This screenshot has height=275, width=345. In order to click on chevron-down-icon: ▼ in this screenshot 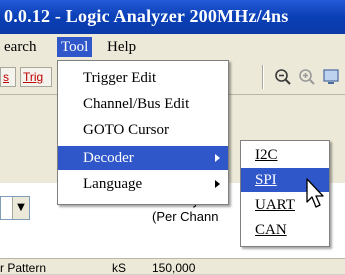, I will do `click(20, 208)`.